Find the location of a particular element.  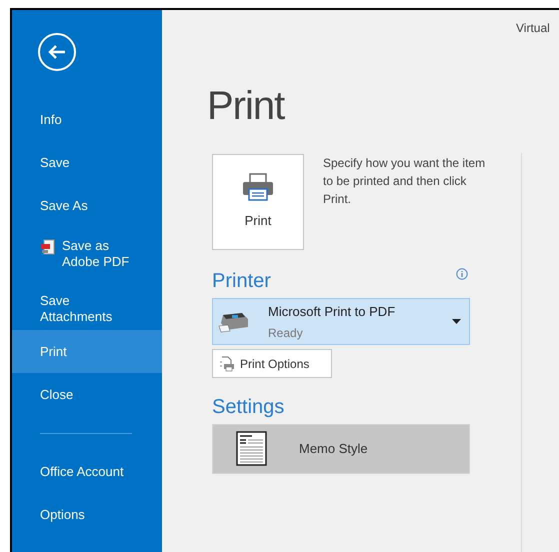

sidebar-item: Save Attachments is located at coordinates (87, 308).